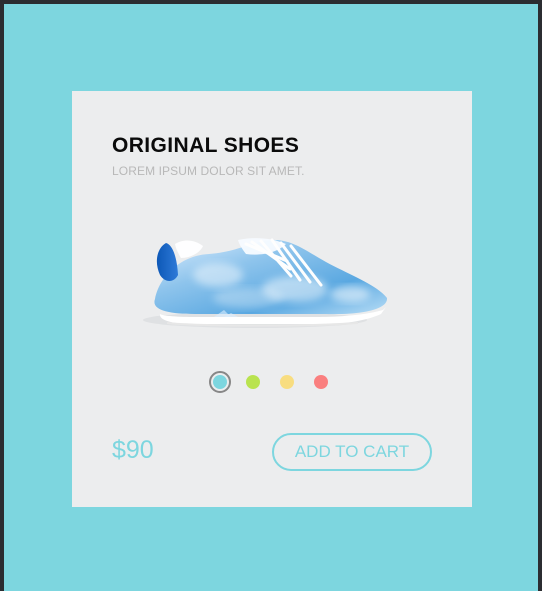  I want to click on color-swatches, so click(274, 383).